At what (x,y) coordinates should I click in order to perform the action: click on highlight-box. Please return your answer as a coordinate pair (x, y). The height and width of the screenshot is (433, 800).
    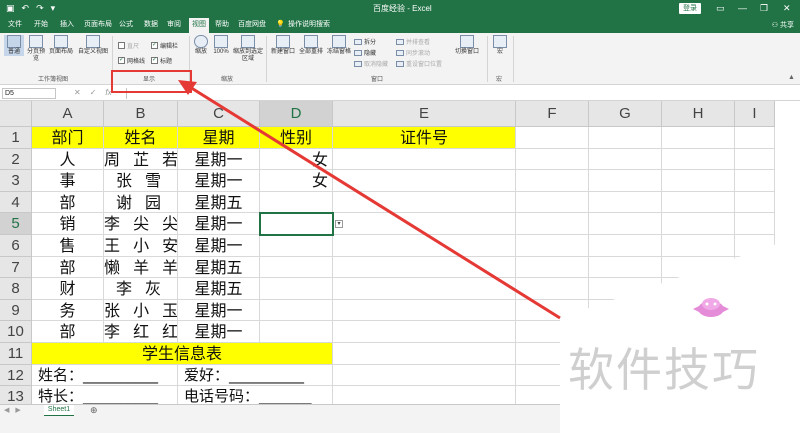
    Looking at the image, I should click on (151, 81).